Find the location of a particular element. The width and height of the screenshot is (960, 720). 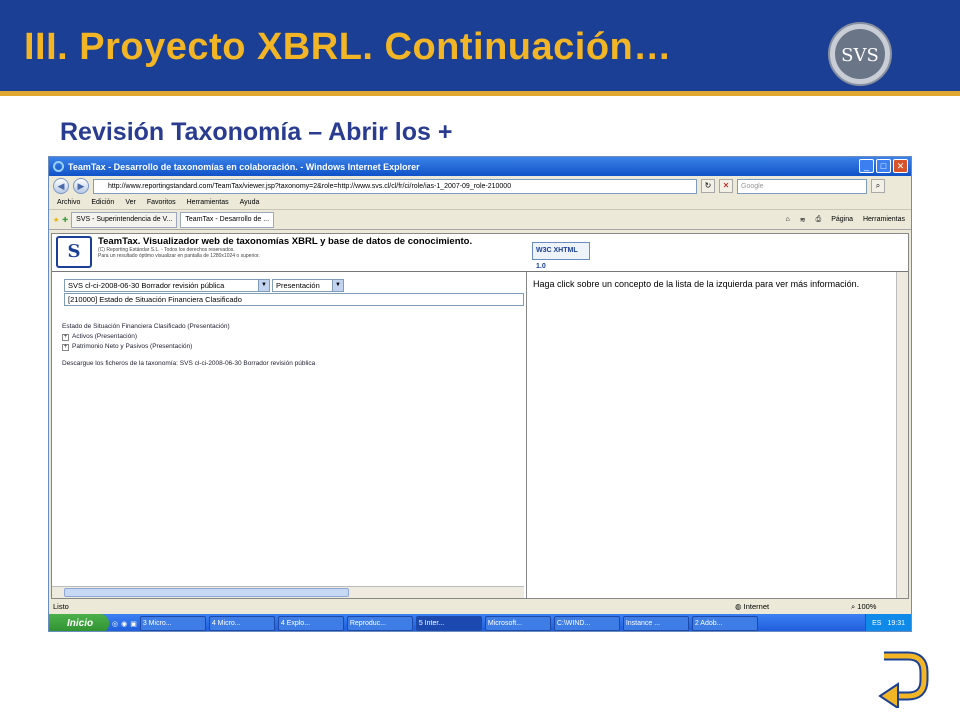

feeds-icon: ≋ is located at coordinates (803, 220).